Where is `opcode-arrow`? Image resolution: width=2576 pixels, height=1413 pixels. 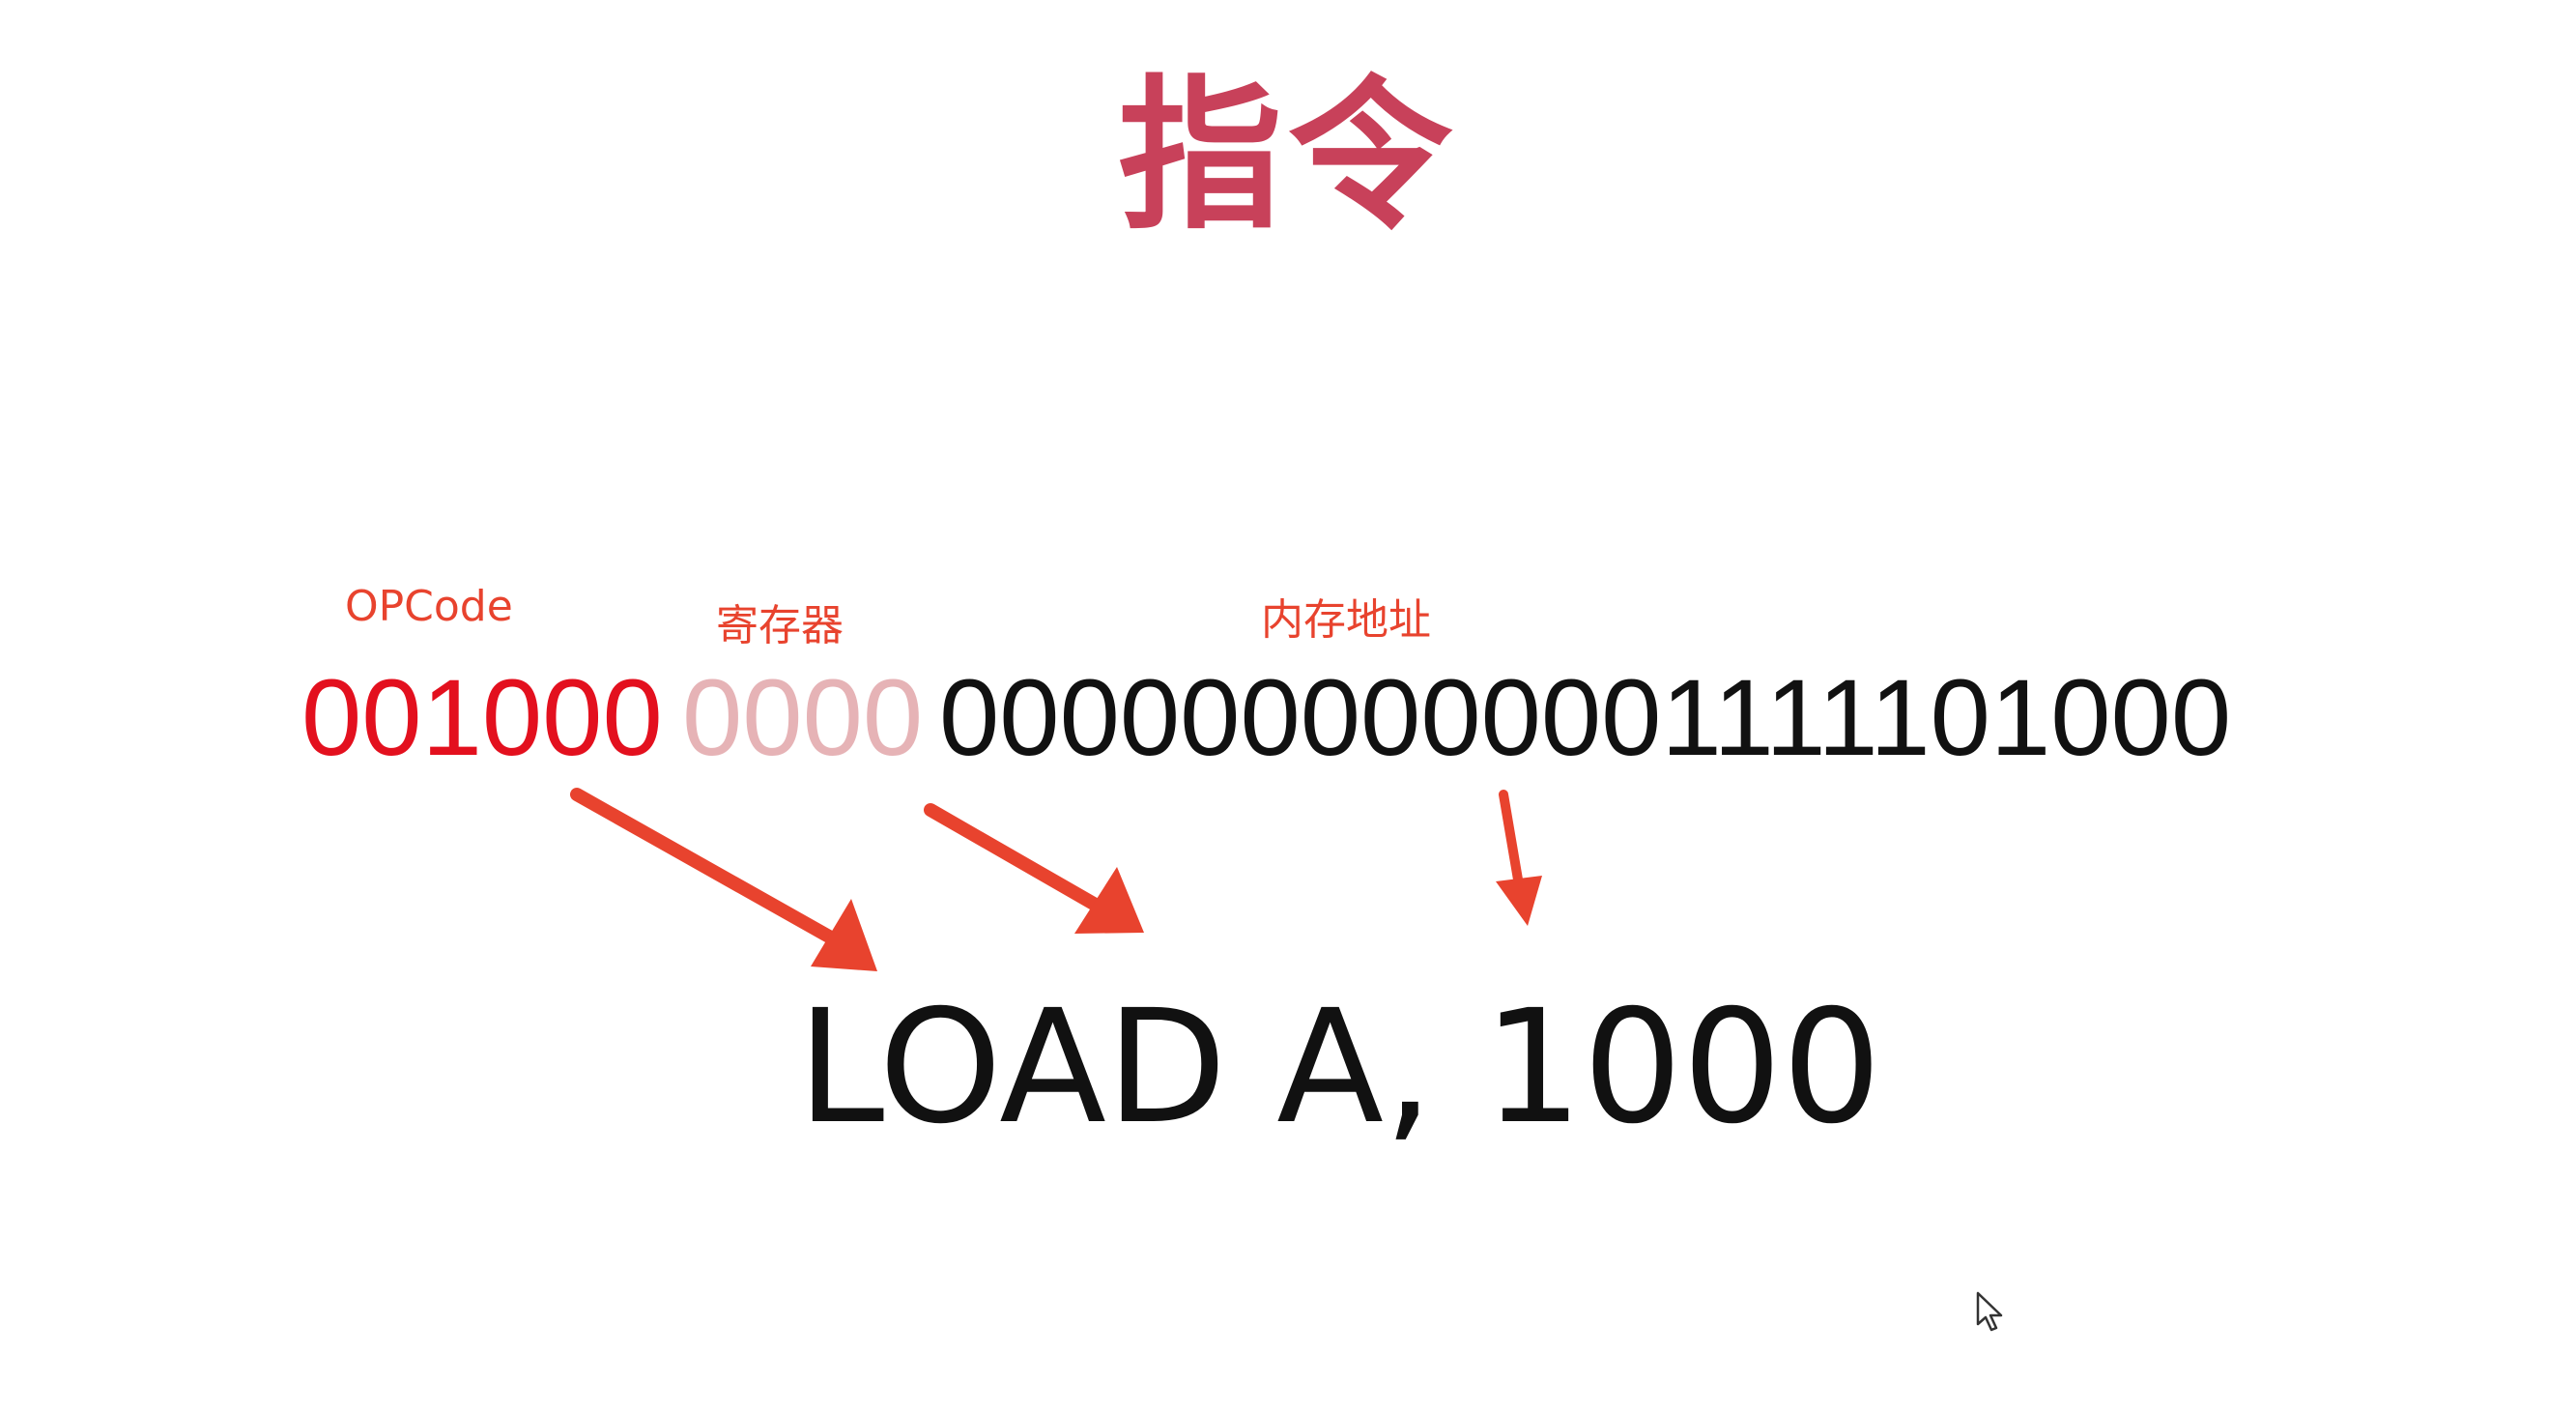 opcode-arrow is located at coordinates (724, 879).